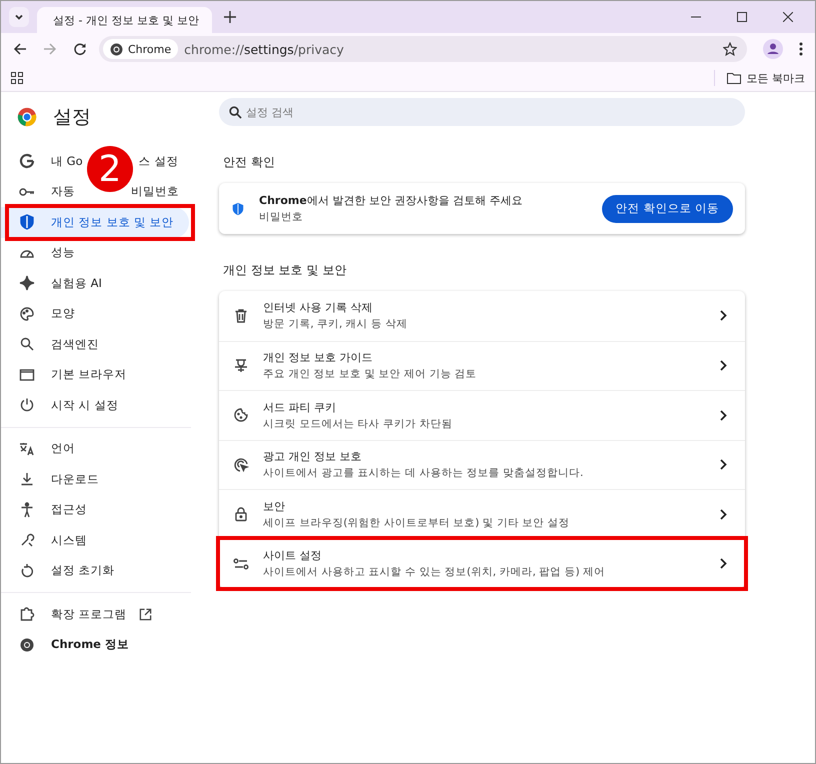 The width and height of the screenshot is (816, 764). I want to click on sidebar-item: 다운로드, so click(95, 479).